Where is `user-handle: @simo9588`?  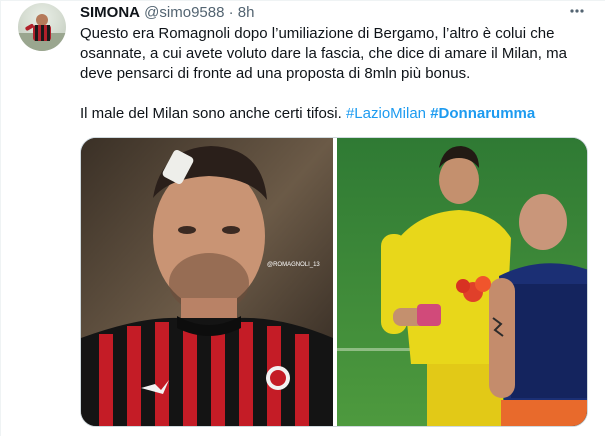
user-handle: @simo9588 is located at coordinates (184, 12).